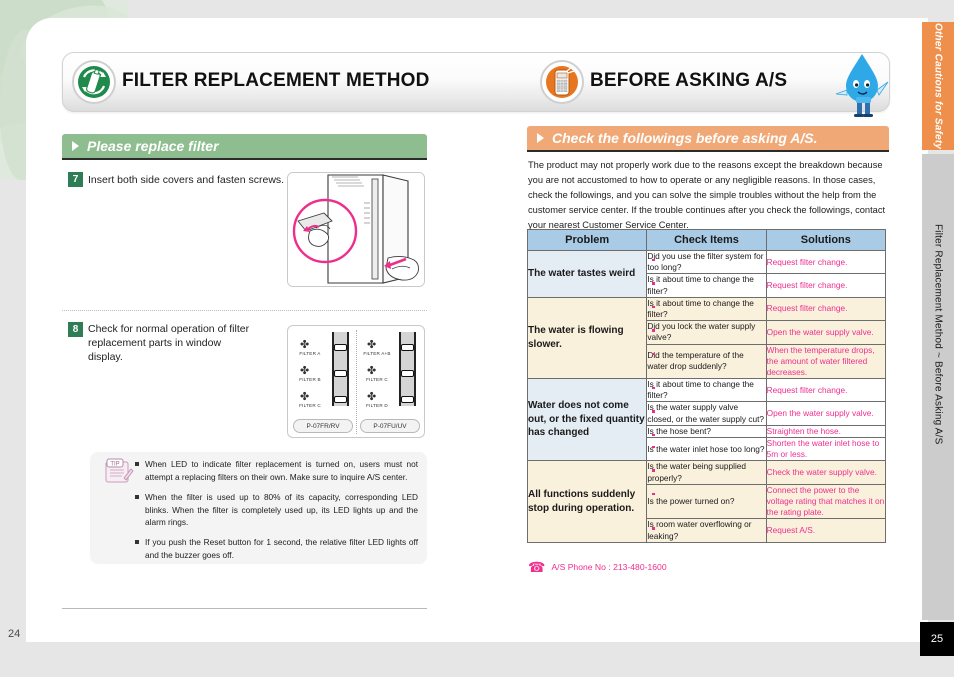 The image size is (954, 677). I want to click on filter-indicator-row: ✤ FILTER D, so click(385, 403).